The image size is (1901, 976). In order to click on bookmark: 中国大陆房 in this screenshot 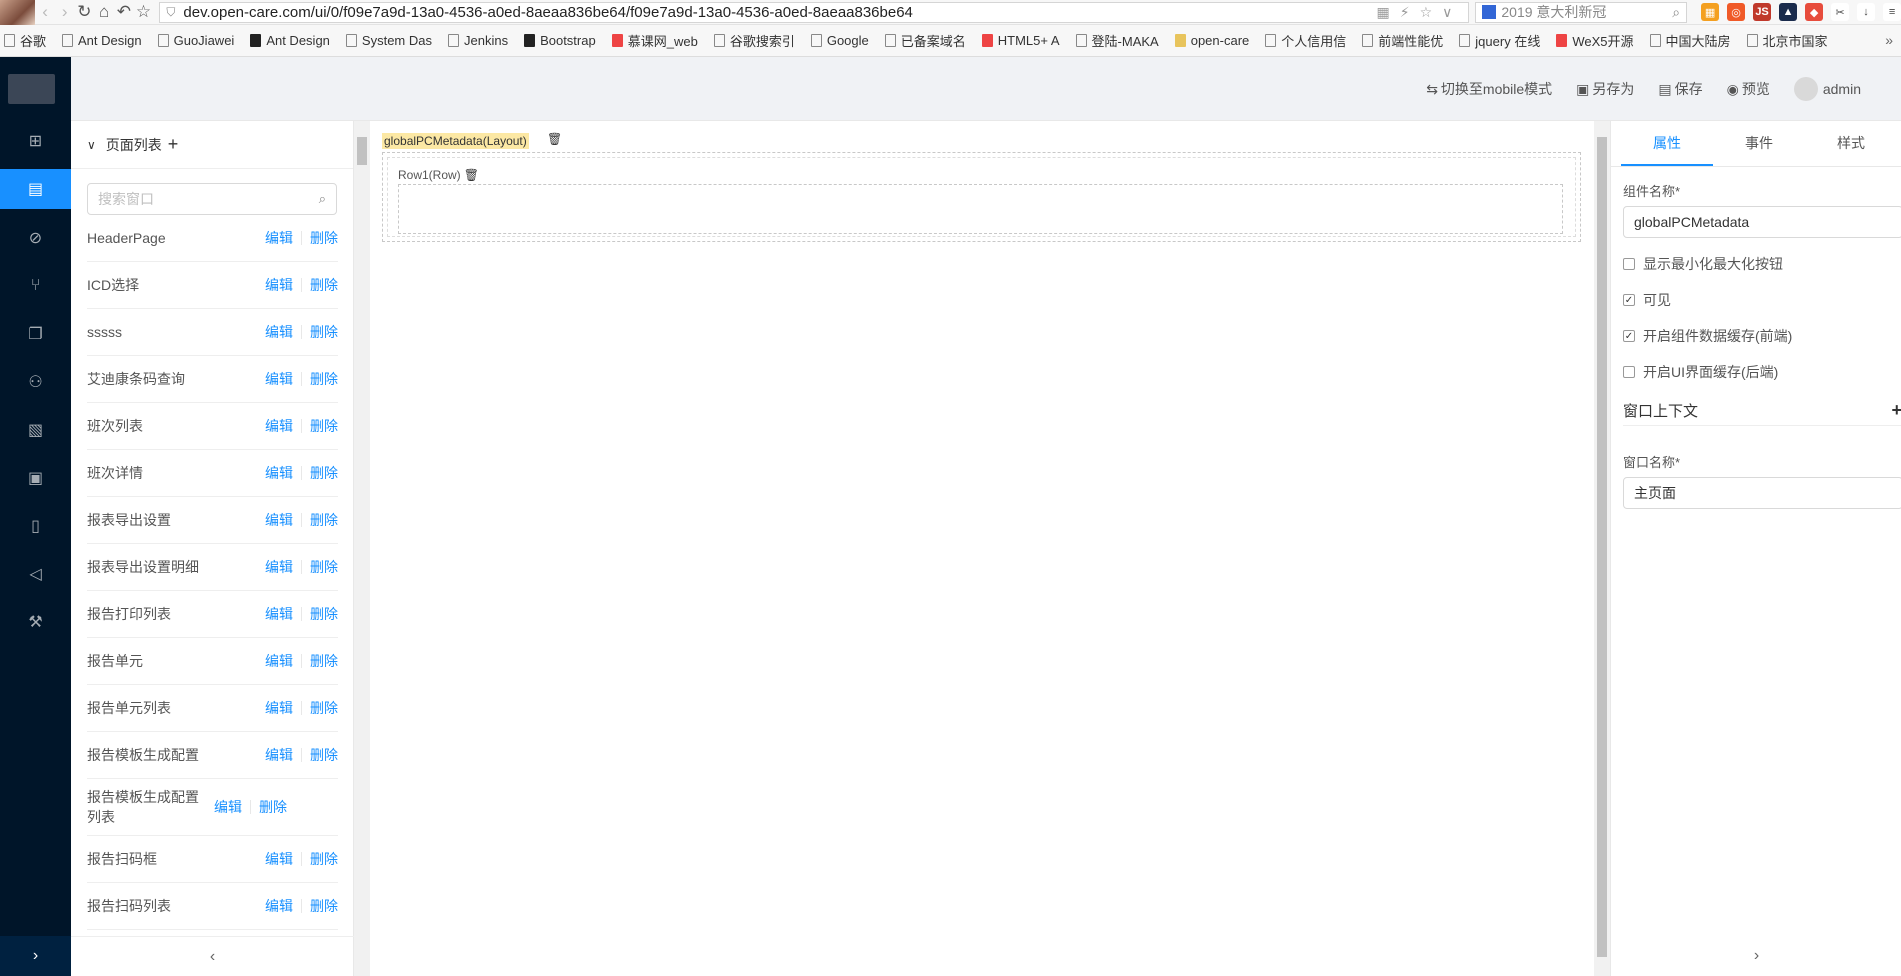, I will do `click(1690, 40)`.